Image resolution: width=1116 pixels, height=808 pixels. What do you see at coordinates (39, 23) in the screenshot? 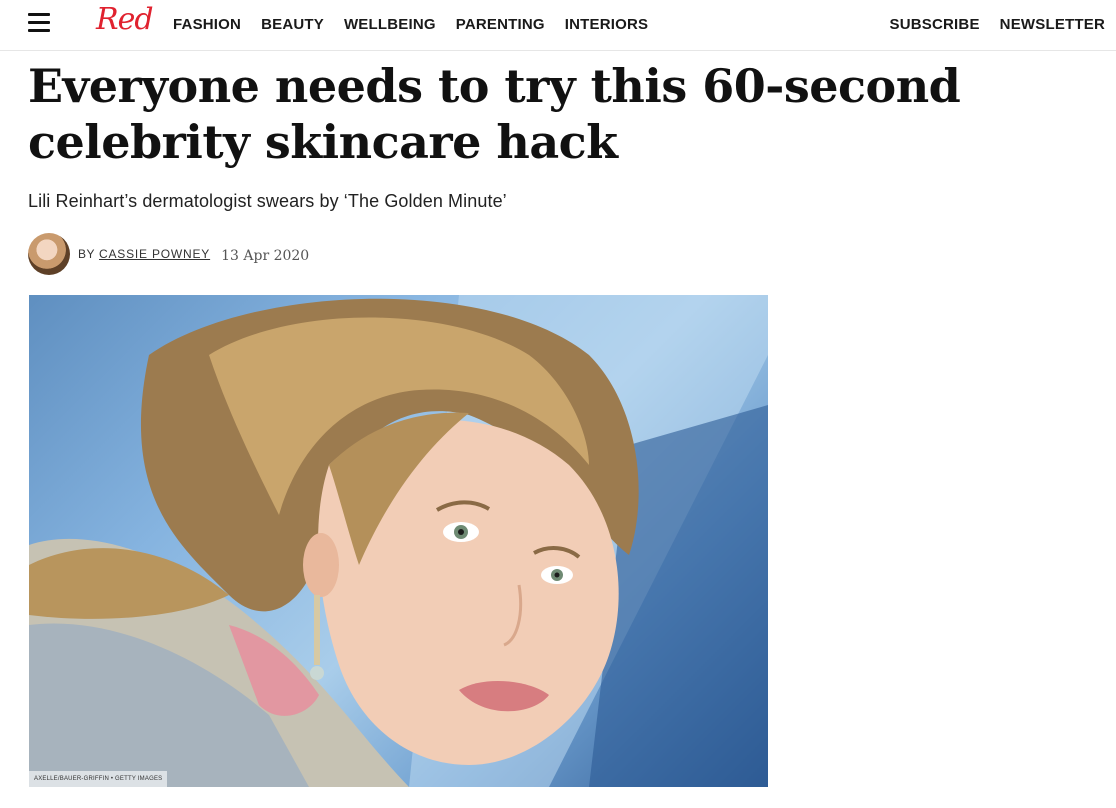
I see `menu-icon` at bounding box center [39, 23].